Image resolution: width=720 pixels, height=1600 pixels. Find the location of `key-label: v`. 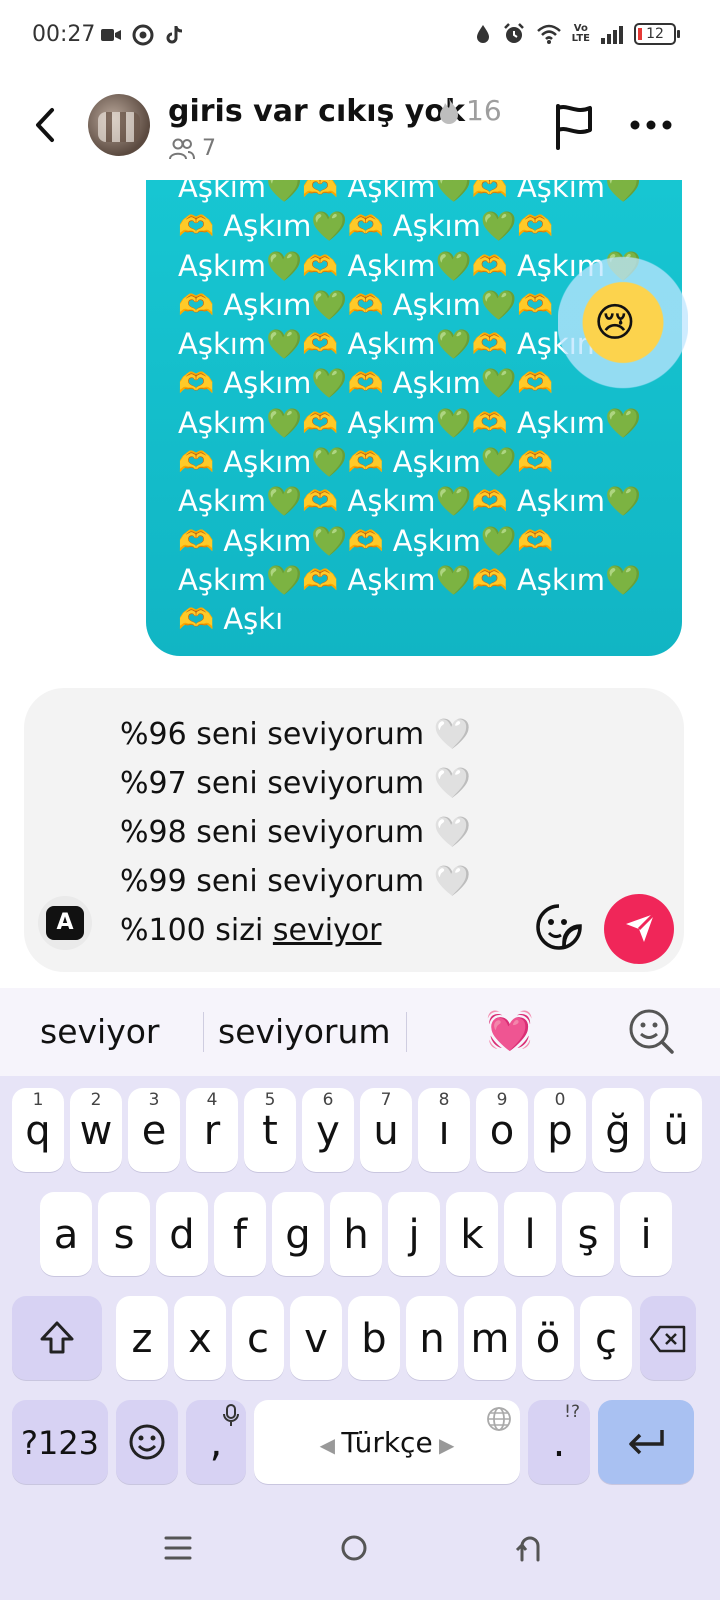

key-label: v is located at coordinates (316, 1339).